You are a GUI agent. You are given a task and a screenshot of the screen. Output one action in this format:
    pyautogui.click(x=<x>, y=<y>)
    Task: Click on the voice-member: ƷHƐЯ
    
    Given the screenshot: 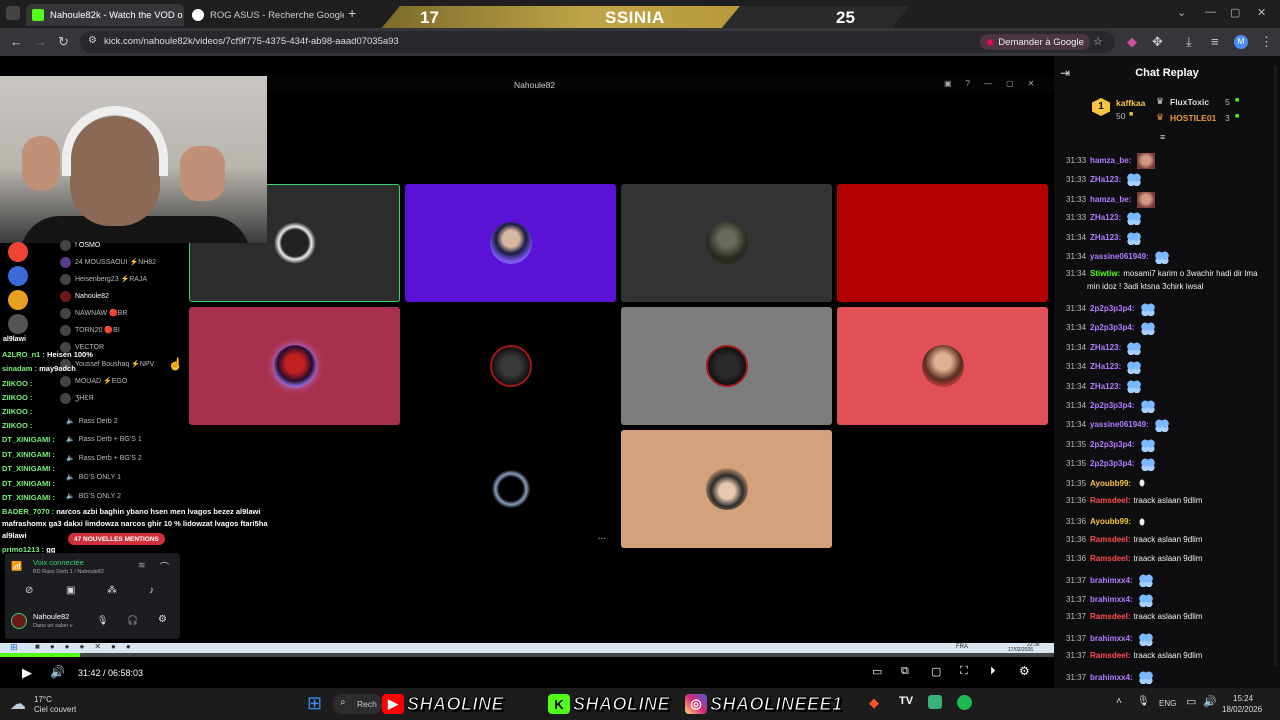 What is the action you would take?
    pyautogui.click(x=77, y=398)
    